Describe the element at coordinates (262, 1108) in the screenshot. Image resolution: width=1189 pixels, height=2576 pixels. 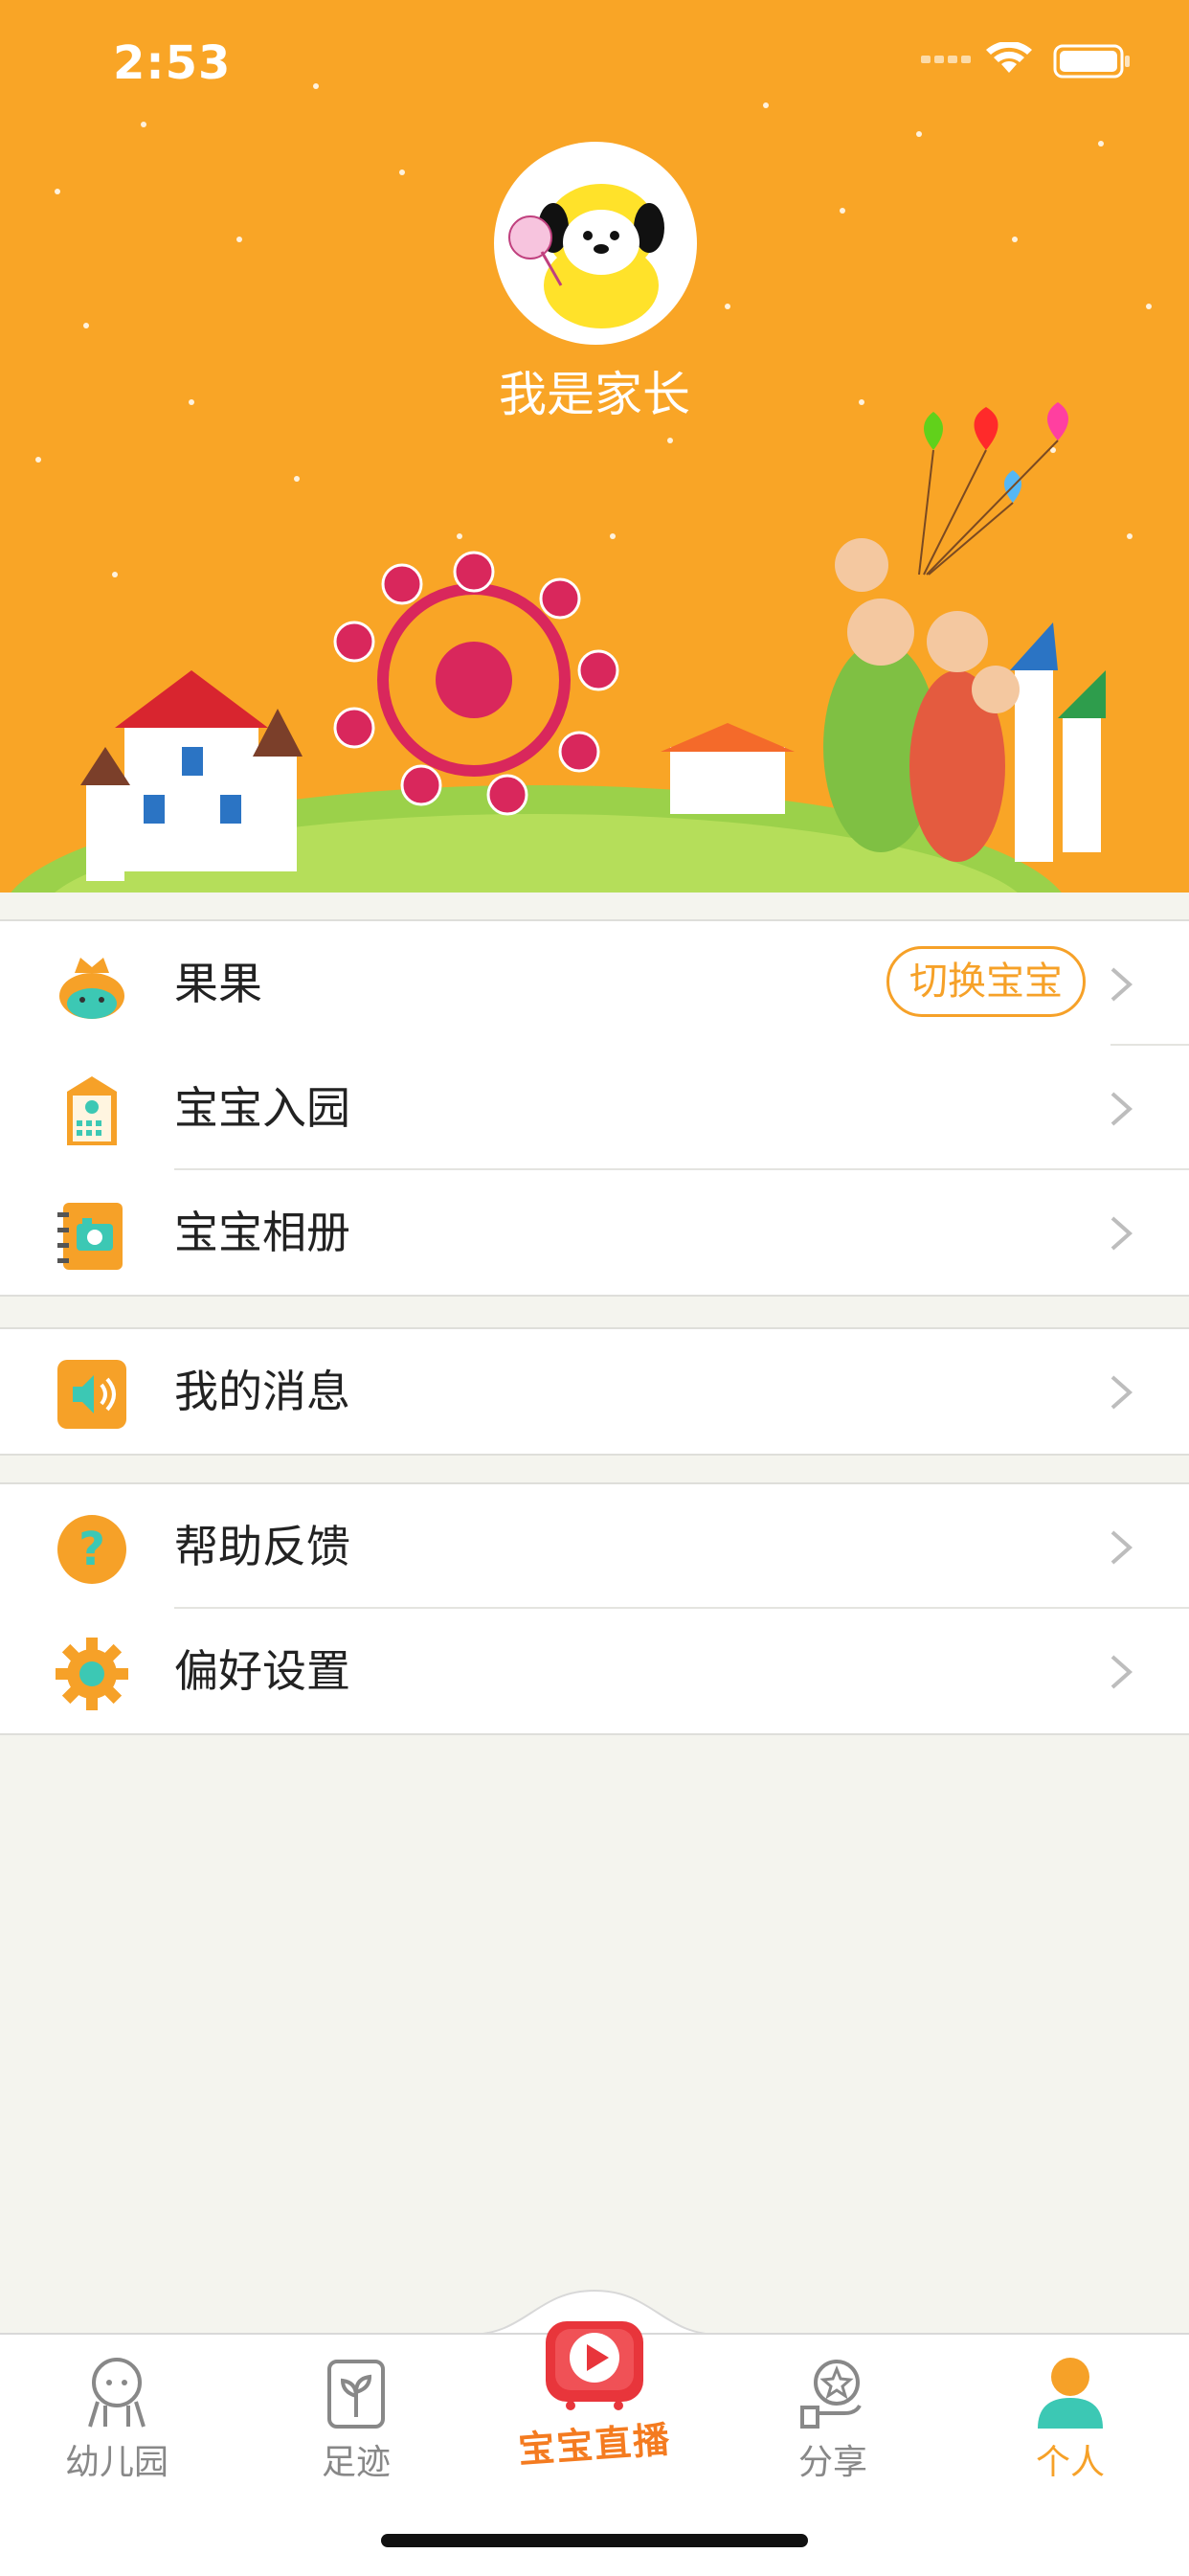
I see `enroll-label: 宝宝入园` at that location.